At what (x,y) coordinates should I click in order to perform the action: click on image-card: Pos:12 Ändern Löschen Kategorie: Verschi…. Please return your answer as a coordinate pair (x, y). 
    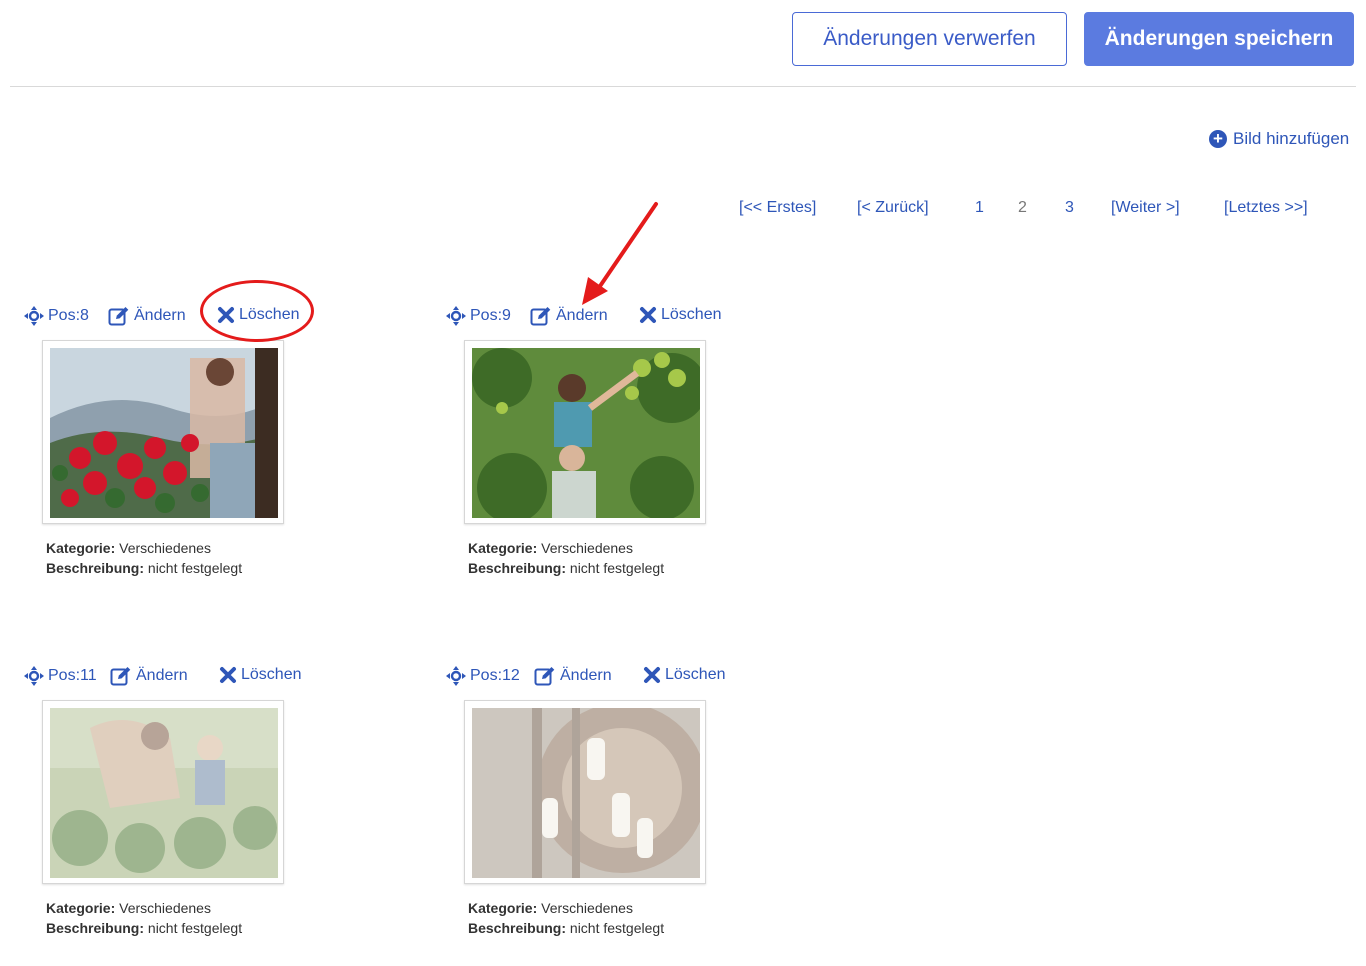
    Looking at the image, I should click on (596, 816).